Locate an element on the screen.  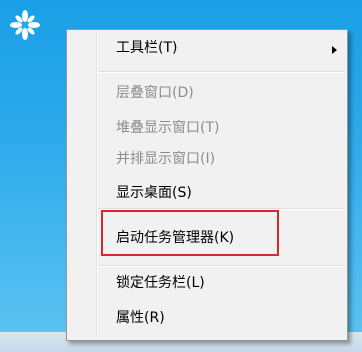
menu-item-label: 工具栏(T) is located at coordinates (147, 48).